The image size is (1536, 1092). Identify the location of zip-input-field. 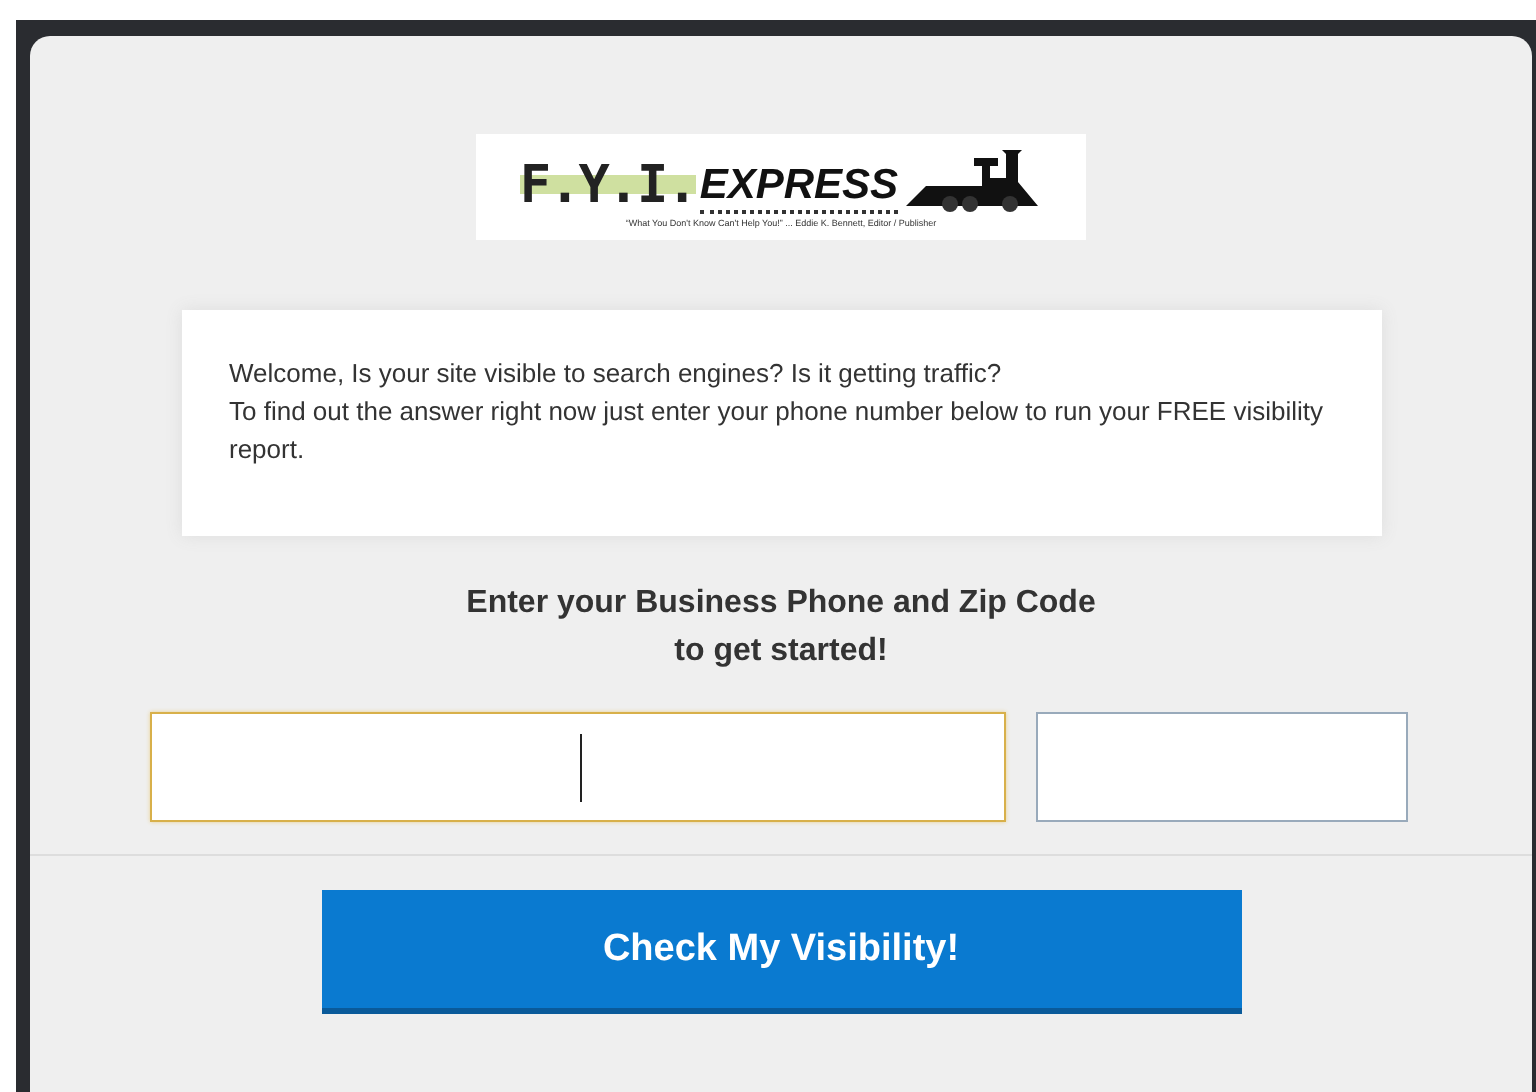
(1222, 767).